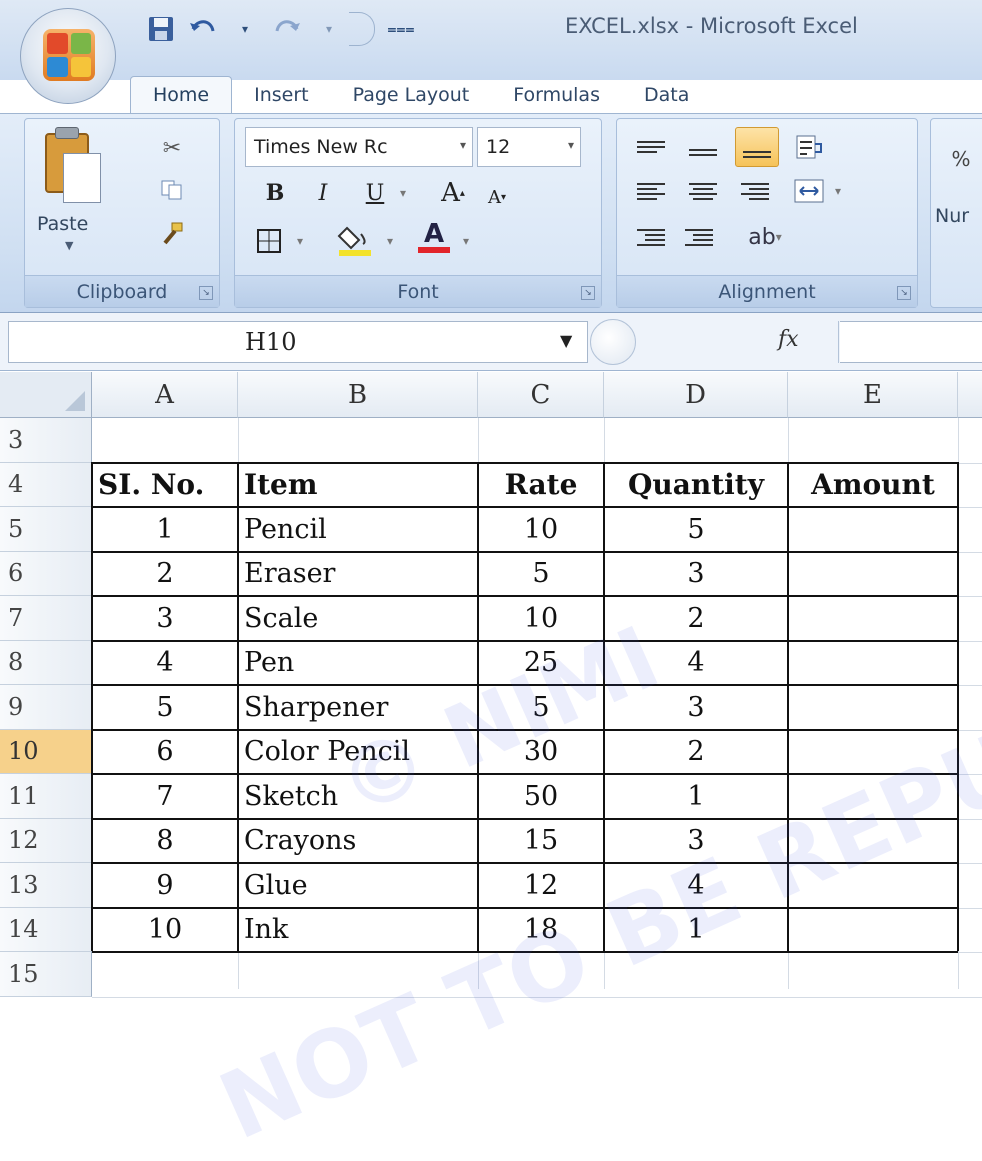  Describe the element at coordinates (497, 197) in the screenshot. I see `shrink-font-button: A ▾` at that location.